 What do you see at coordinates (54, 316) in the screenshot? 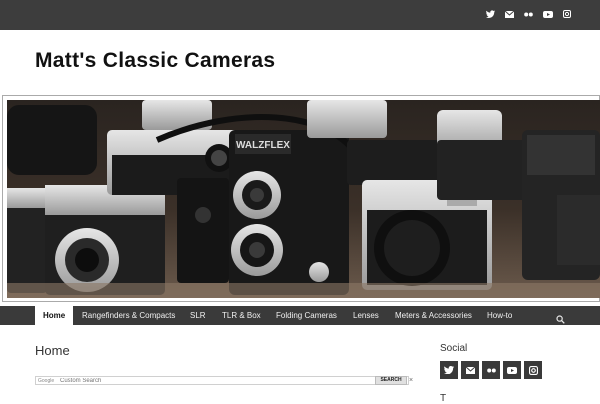
I see `nav-item-home: Home` at bounding box center [54, 316].